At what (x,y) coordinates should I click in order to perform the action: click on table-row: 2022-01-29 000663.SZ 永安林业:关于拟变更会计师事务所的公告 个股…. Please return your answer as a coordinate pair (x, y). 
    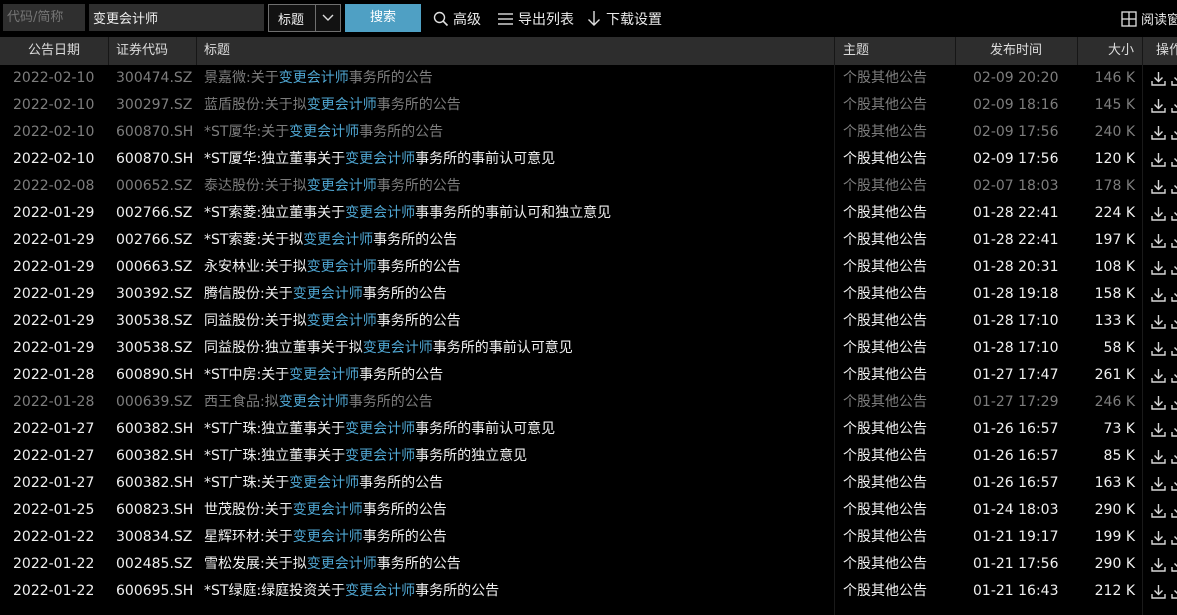
    Looking at the image, I should click on (588, 267).